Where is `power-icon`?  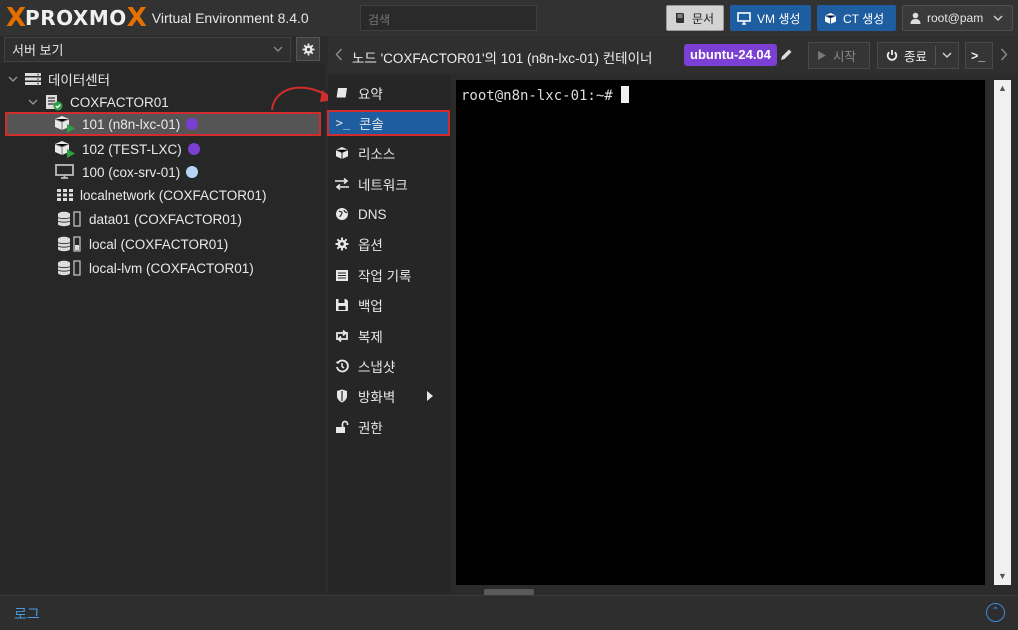 power-icon is located at coordinates (892, 55).